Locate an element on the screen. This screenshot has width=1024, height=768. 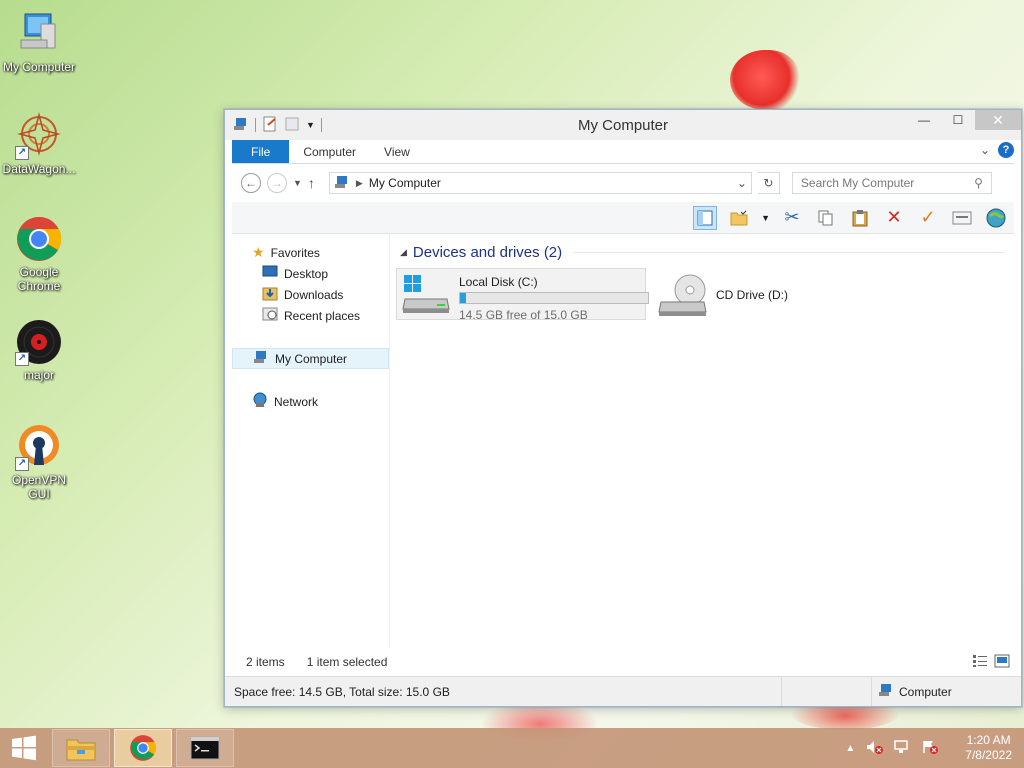
refresh-button: ↻ is located at coordinates (768, 183).